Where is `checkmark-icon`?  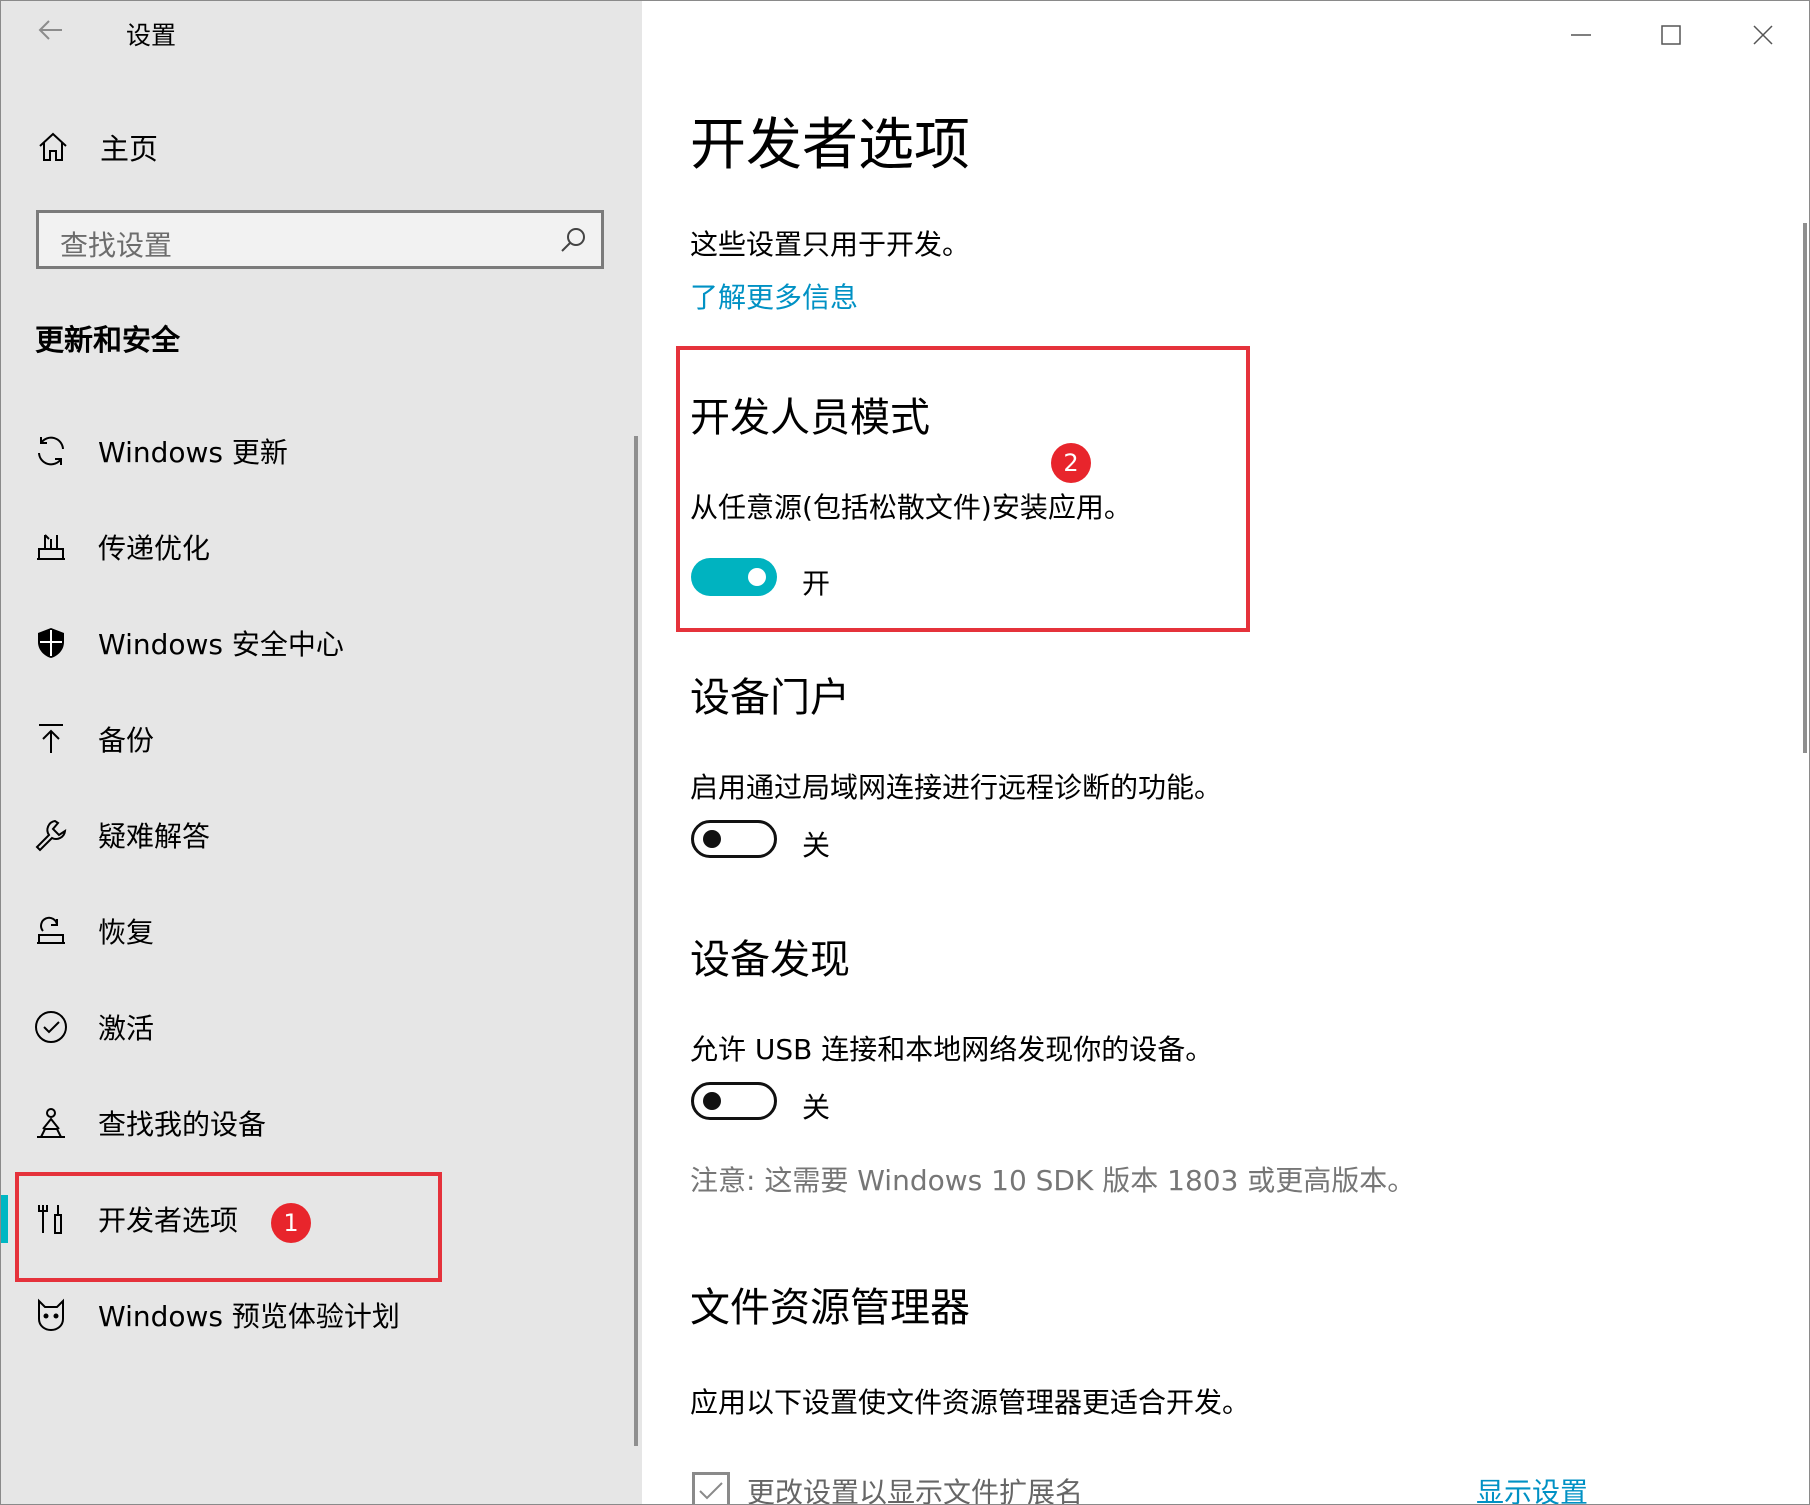
checkmark-icon is located at coordinates (711, 1491).